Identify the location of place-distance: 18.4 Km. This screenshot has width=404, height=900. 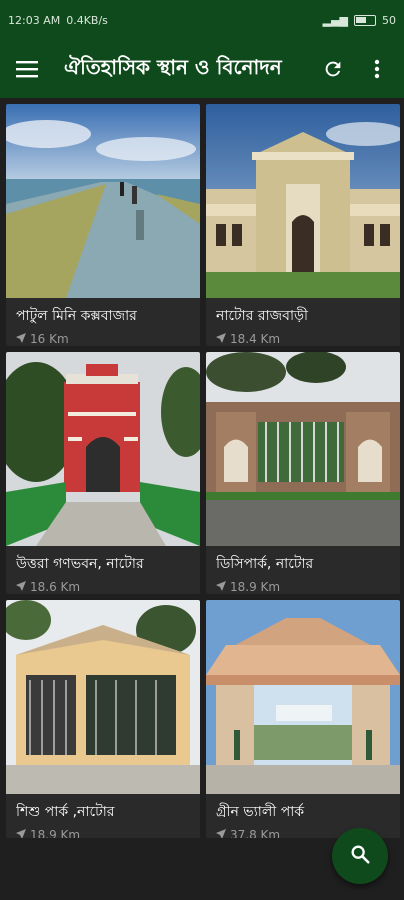
(255, 339).